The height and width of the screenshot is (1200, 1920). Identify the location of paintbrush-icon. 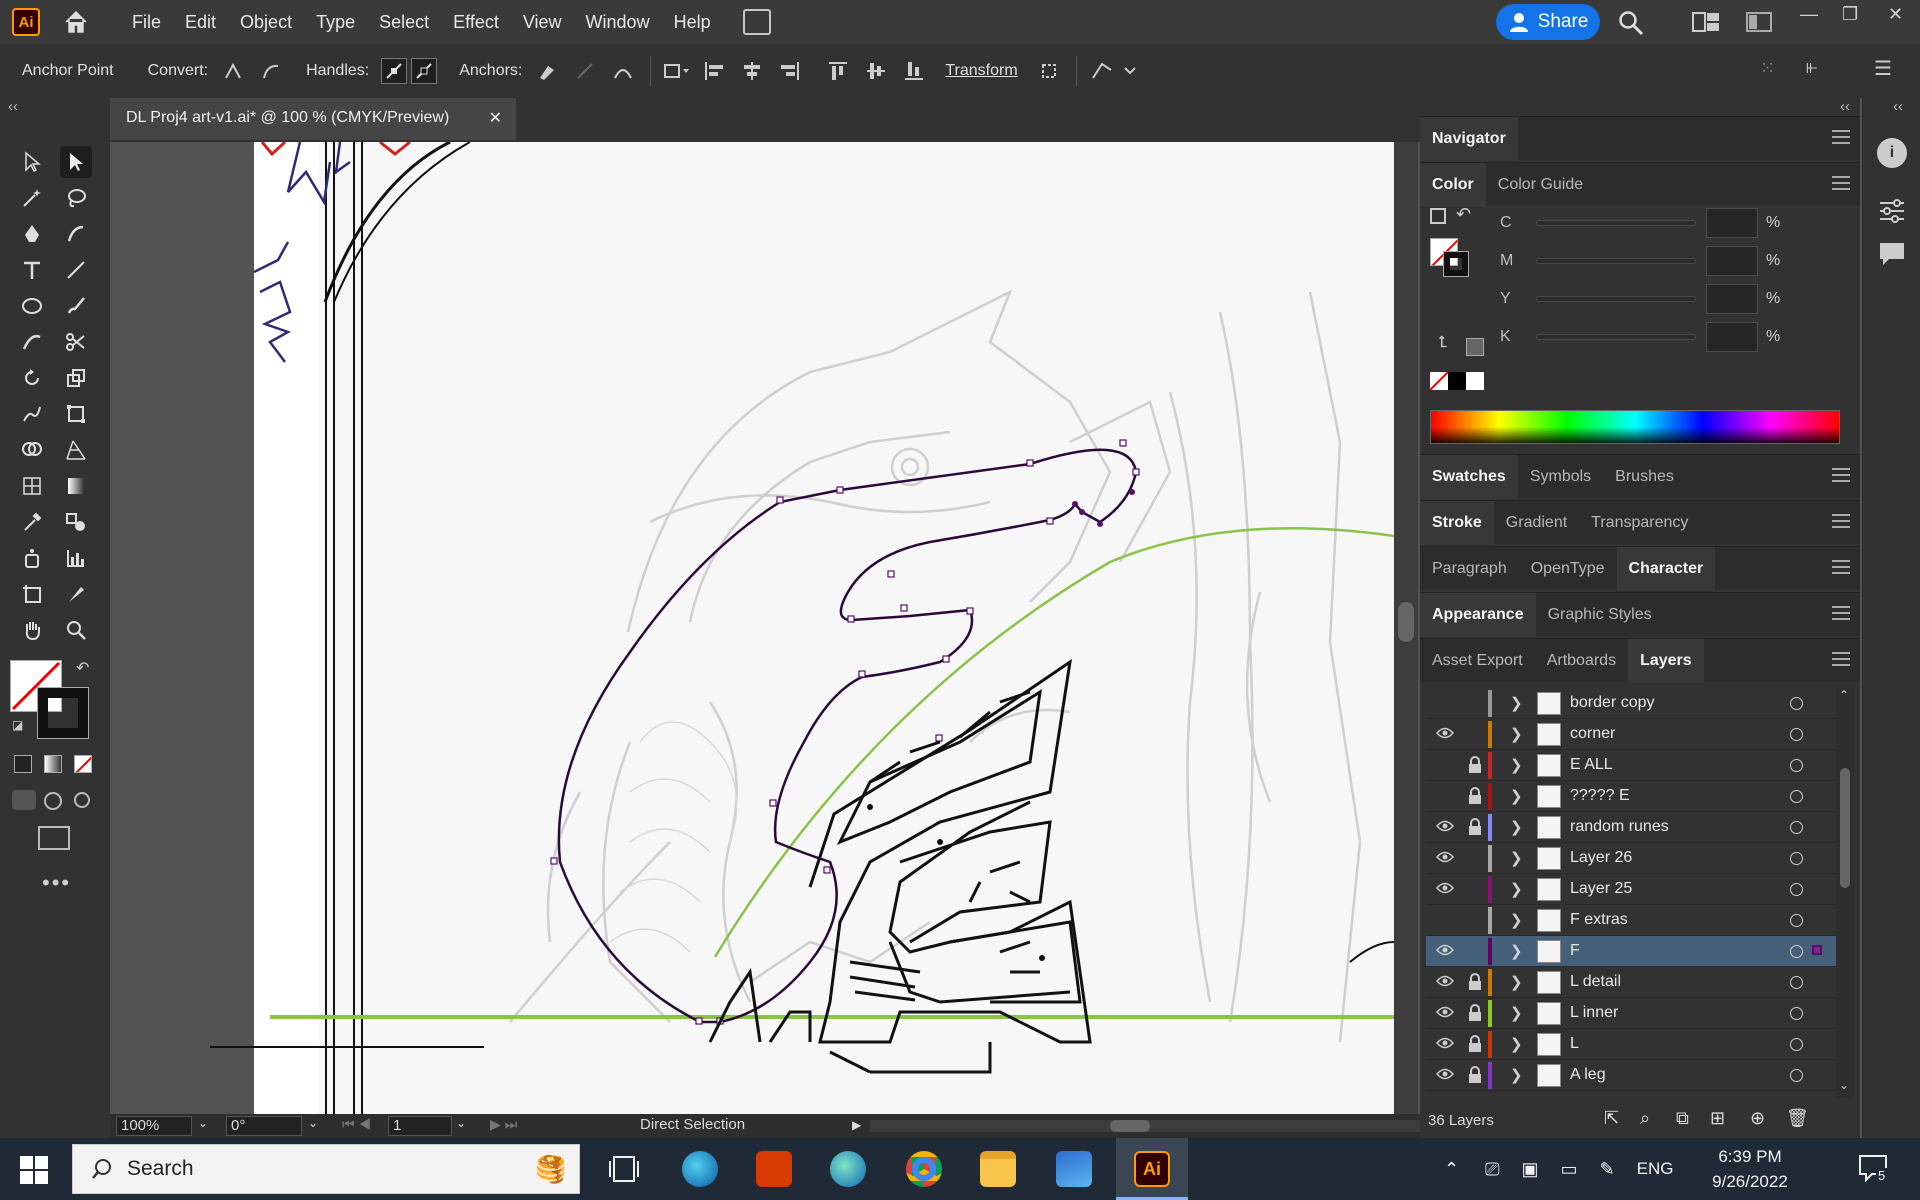
(76, 306).